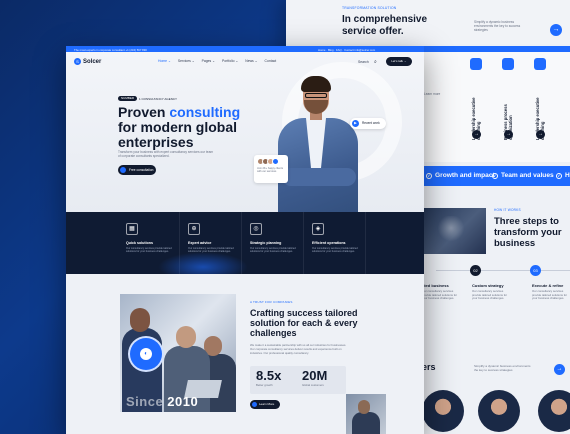  Describe the element at coordinates (128, 98) in the screenshot. I see `badge-pill: NUMBER` at that location.